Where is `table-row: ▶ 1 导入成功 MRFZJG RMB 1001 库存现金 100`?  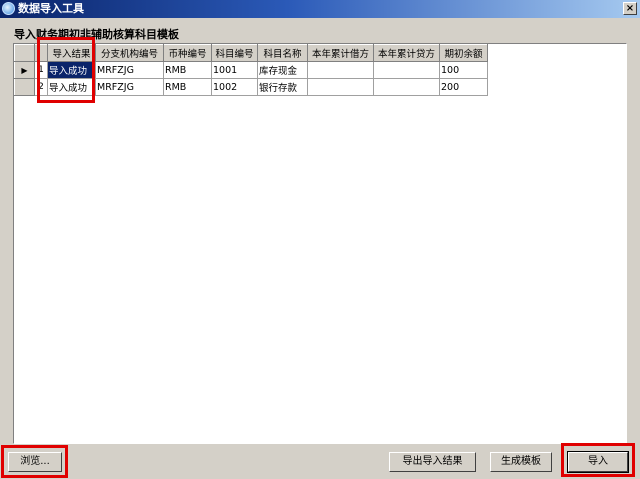 table-row: ▶ 1 导入成功 MRFZJG RMB 1001 库存现金 100 is located at coordinates (251, 70).